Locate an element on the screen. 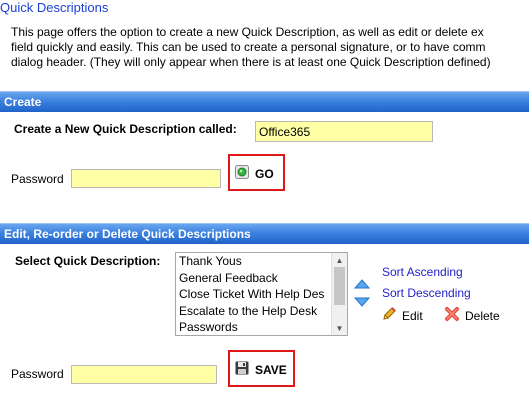 The width and height of the screenshot is (529, 393). delete-label: Delete is located at coordinates (482, 315).